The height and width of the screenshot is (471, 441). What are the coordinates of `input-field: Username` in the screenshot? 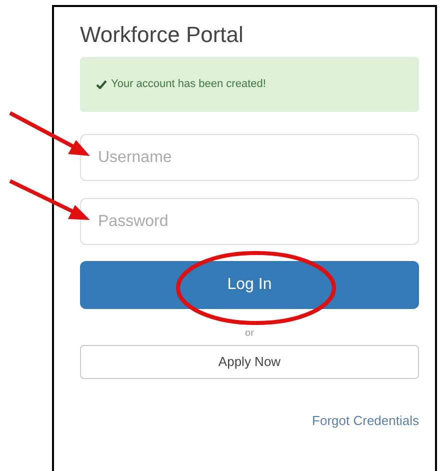 It's located at (249, 157).